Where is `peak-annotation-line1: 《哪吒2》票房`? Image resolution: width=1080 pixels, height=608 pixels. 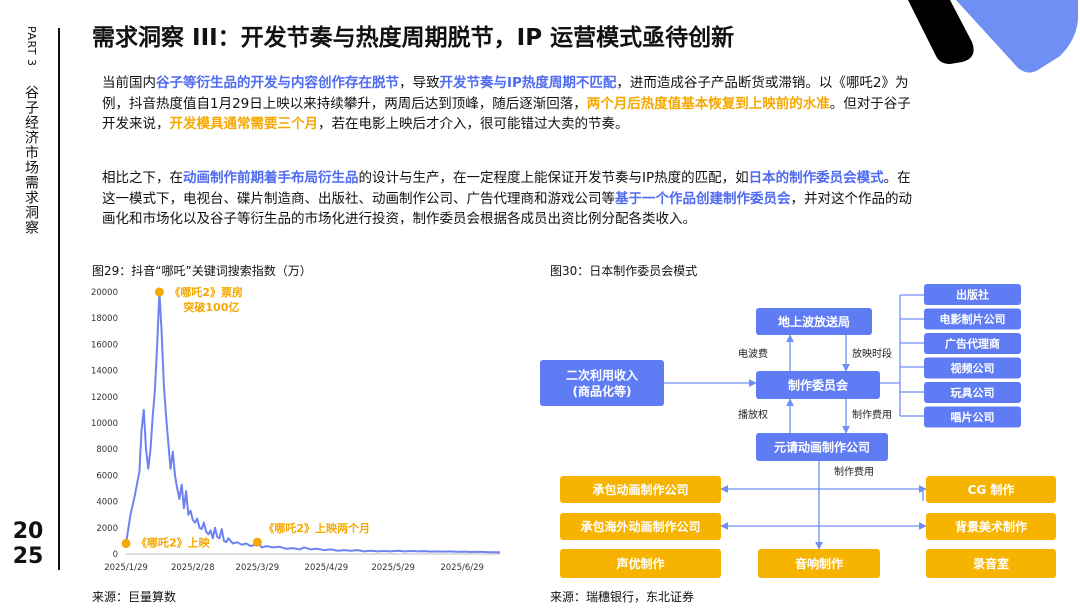
peak-annotation-line1: 《哪吒2》票房 is located at coordinates (206, 292).